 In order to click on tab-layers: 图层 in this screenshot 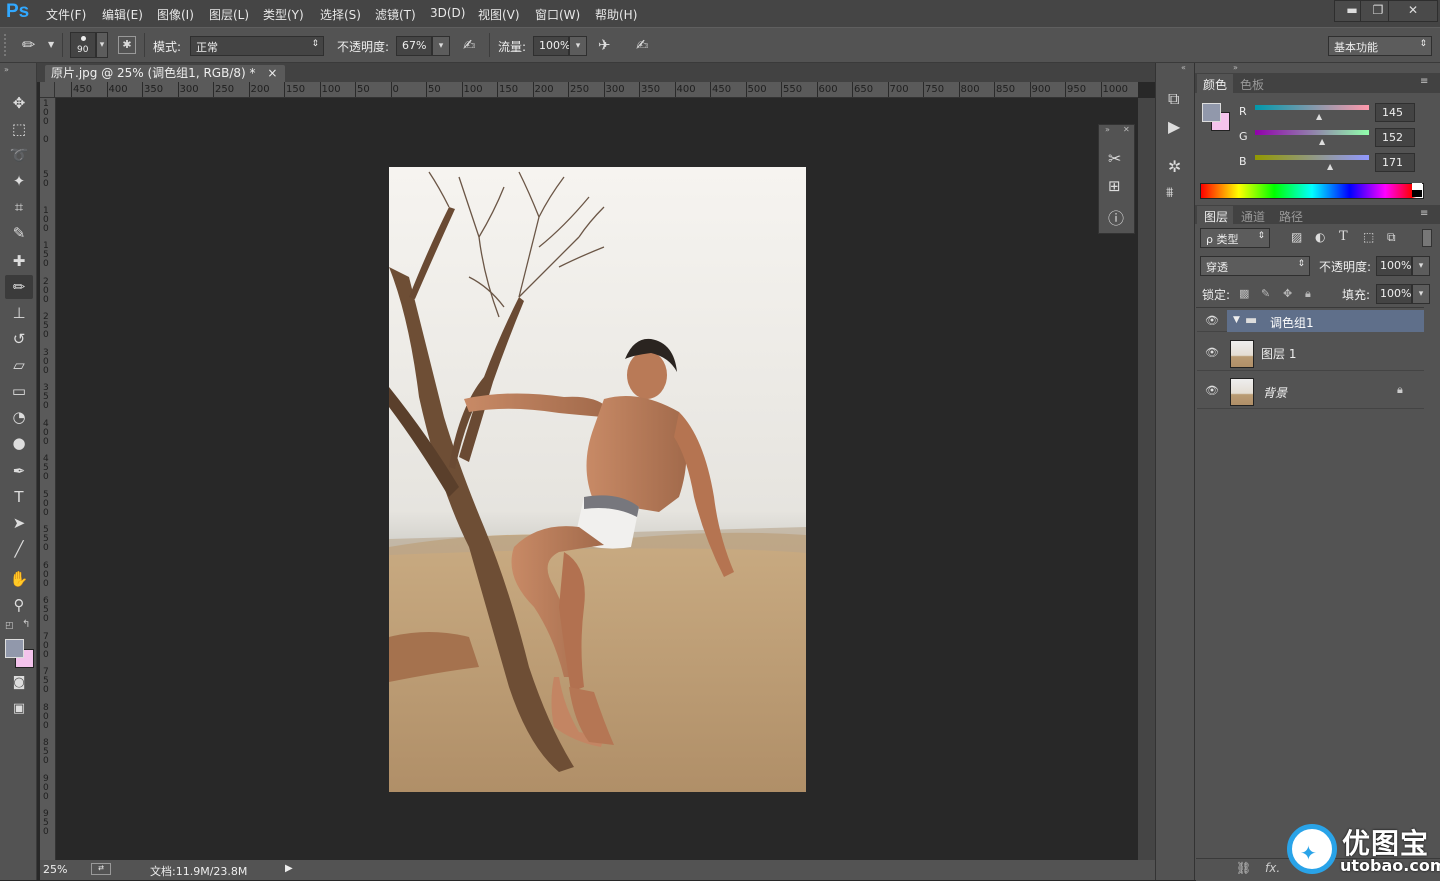, I will do `click(1216, 216)`.